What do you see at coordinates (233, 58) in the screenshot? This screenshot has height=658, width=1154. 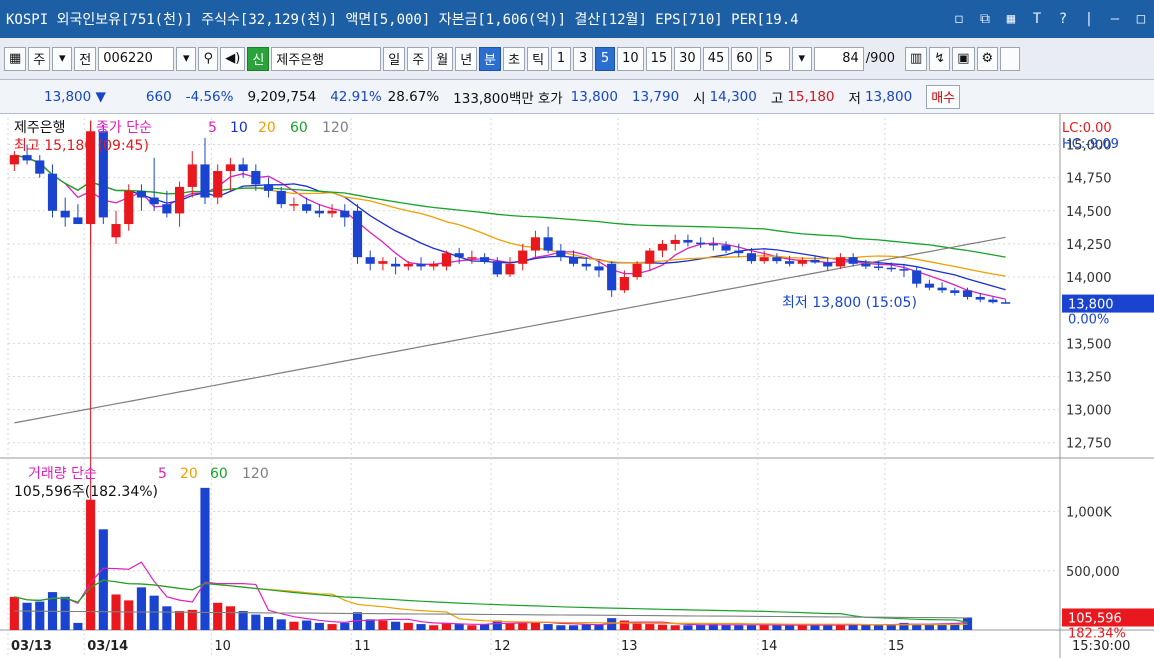 I see `speaker-icon: ◀)` at bounding box center [233, 58].